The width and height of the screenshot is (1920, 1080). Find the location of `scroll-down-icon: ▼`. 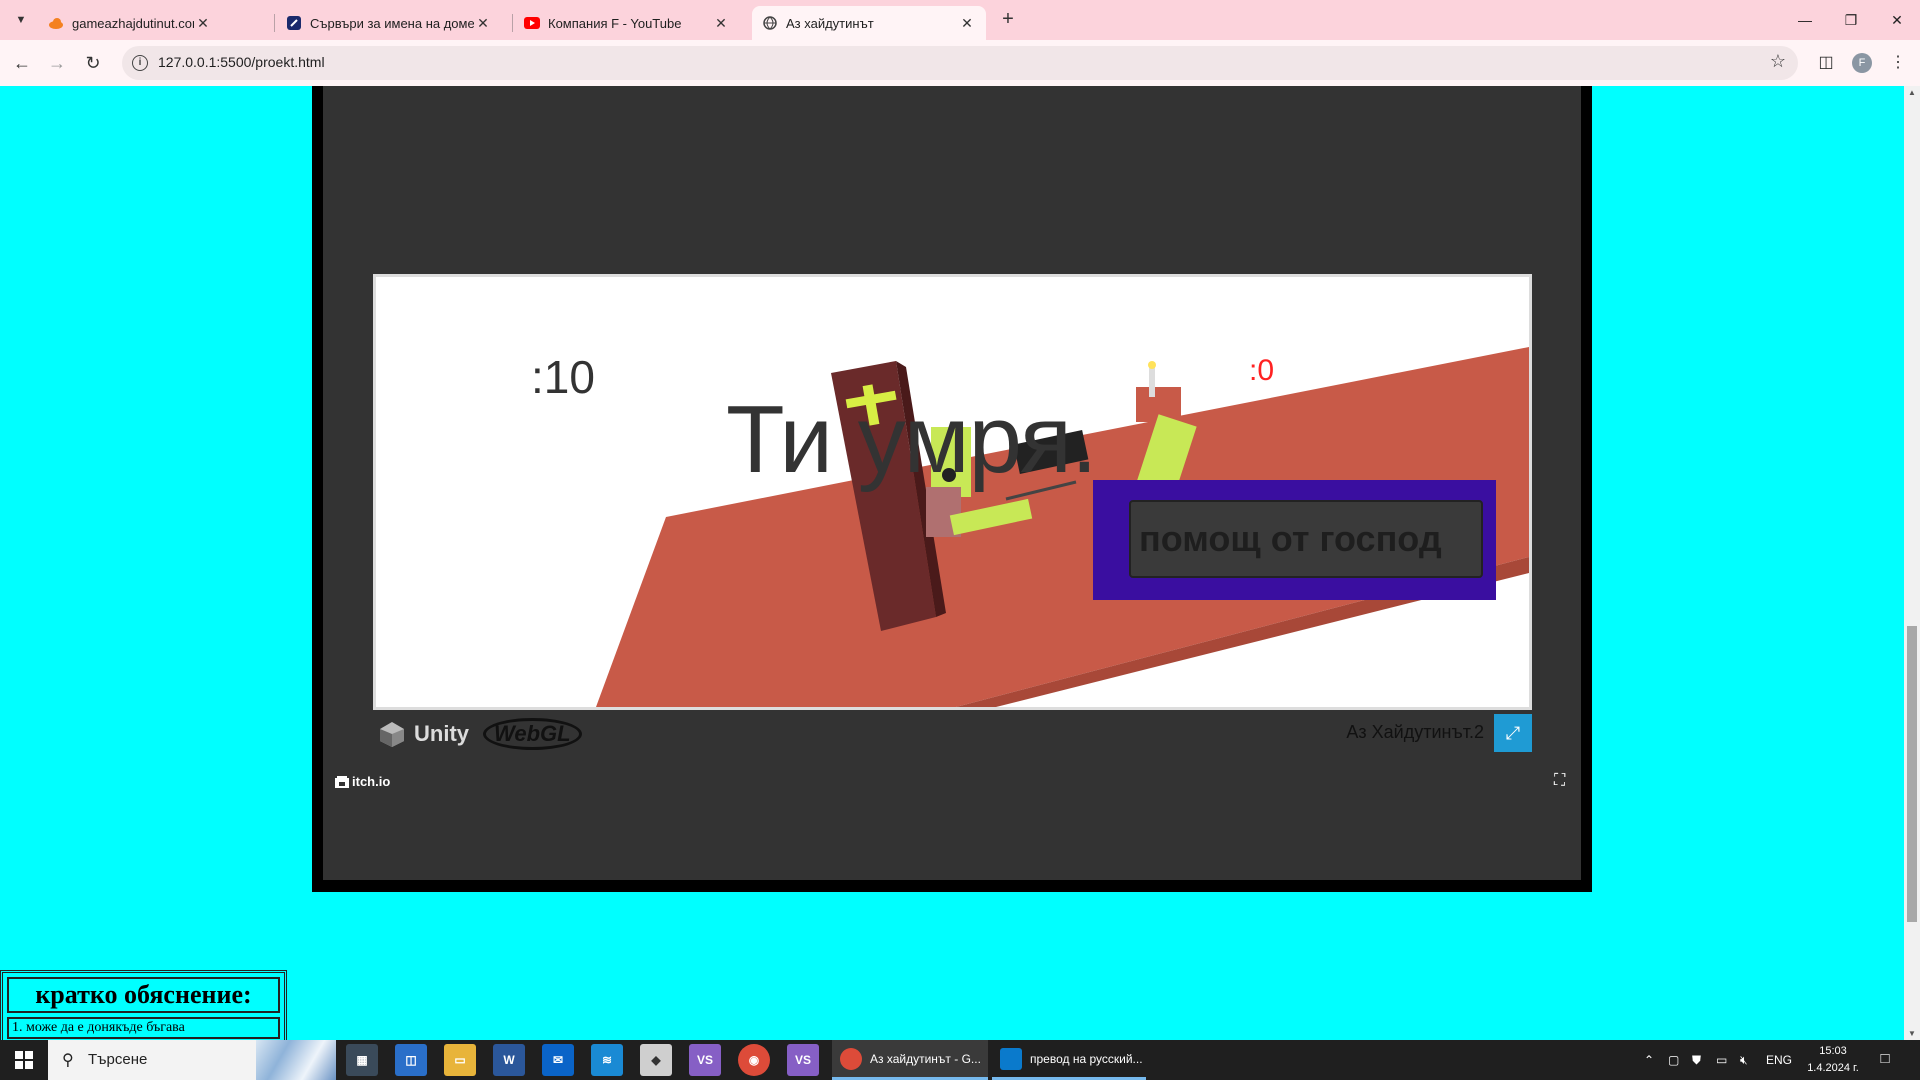

scroll-down-icon: ▼ is located at coordinates (1912, 1033).